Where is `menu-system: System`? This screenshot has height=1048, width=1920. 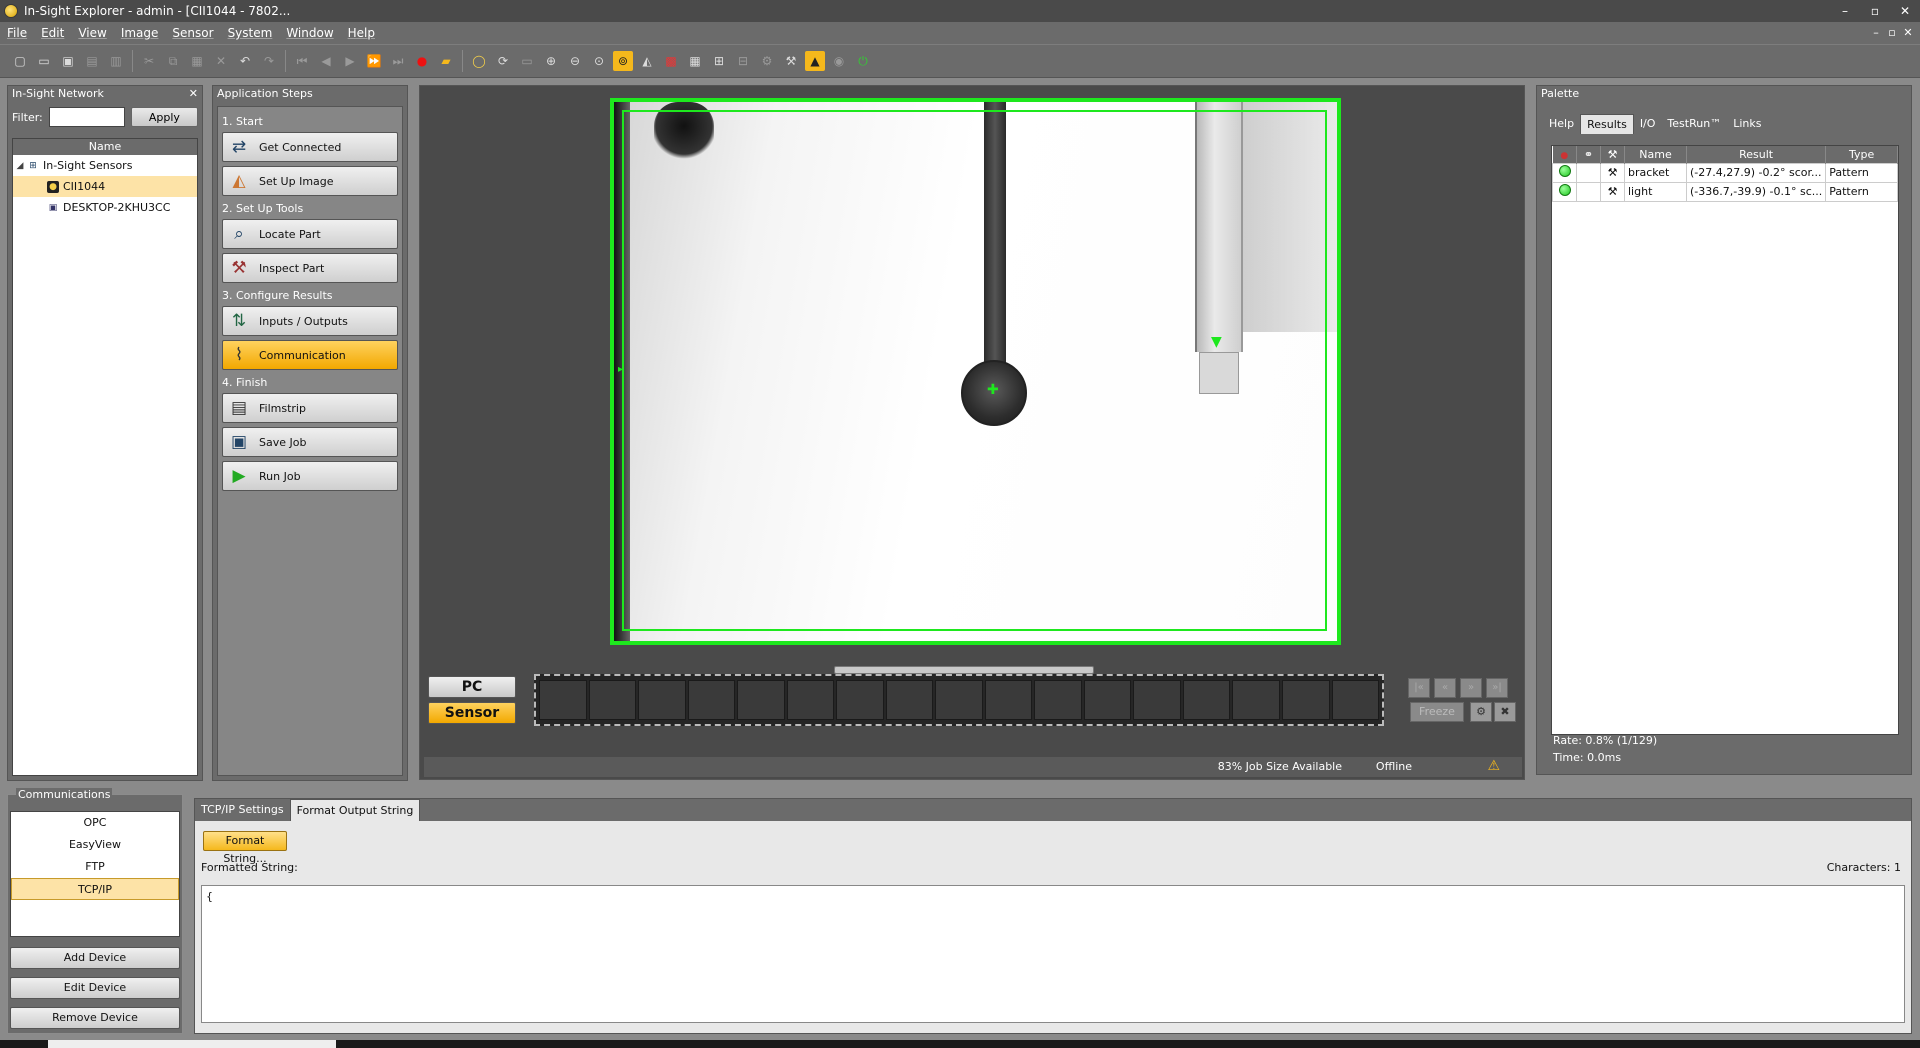
menu-system: System is located at coordinates (250, 33).